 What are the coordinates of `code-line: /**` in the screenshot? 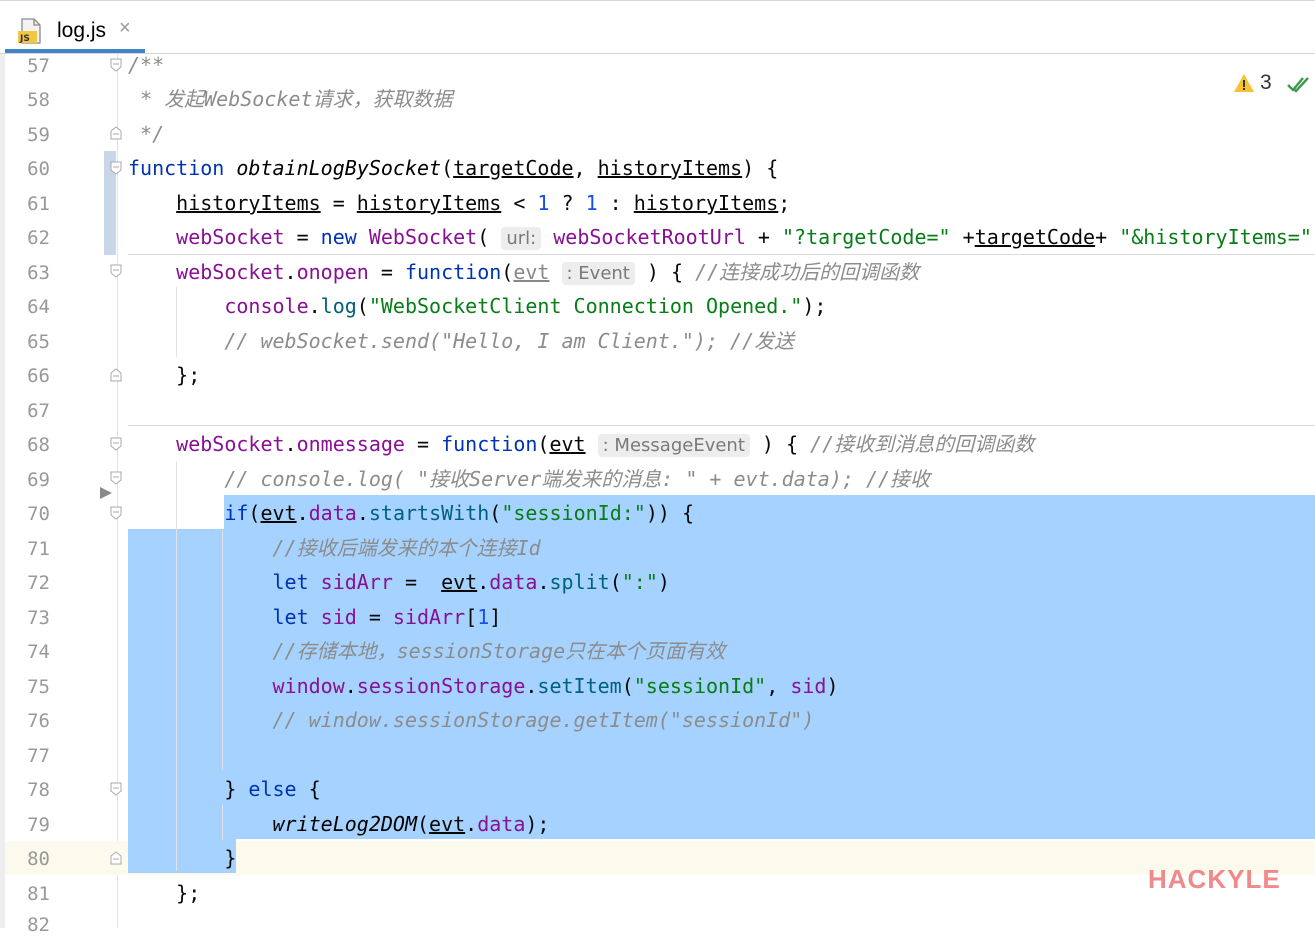 It's located at (146, 65).